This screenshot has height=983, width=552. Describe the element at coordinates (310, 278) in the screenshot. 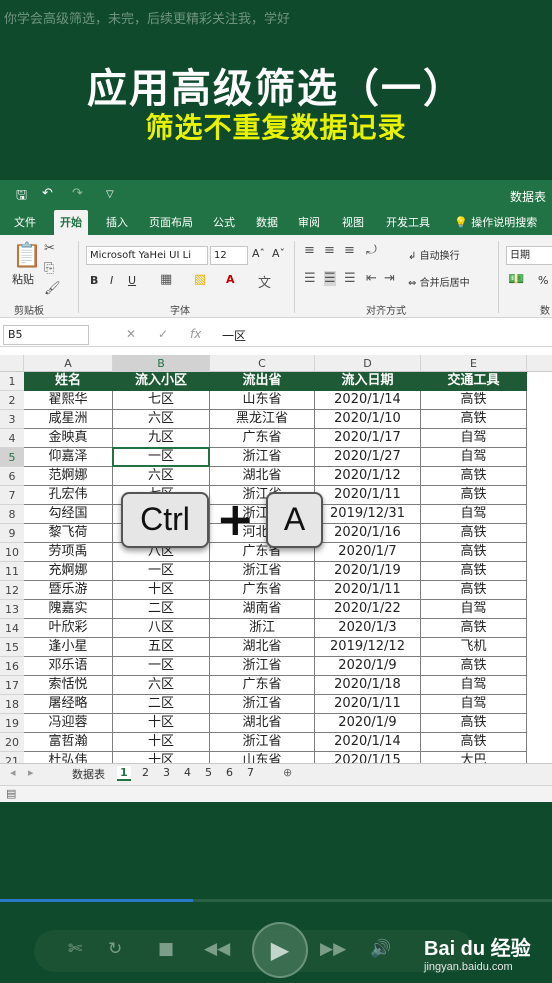

I see `align-left-icon: ☰` at that location.